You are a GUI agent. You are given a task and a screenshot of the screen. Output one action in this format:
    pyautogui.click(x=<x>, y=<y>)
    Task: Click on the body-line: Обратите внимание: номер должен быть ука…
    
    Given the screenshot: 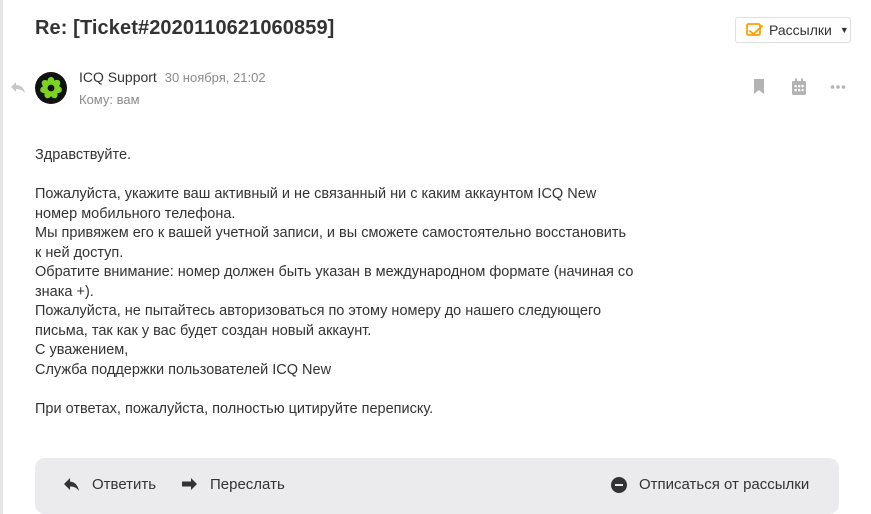 What is the action you would take?
    pyautogui.click(x=334, y=282)
    